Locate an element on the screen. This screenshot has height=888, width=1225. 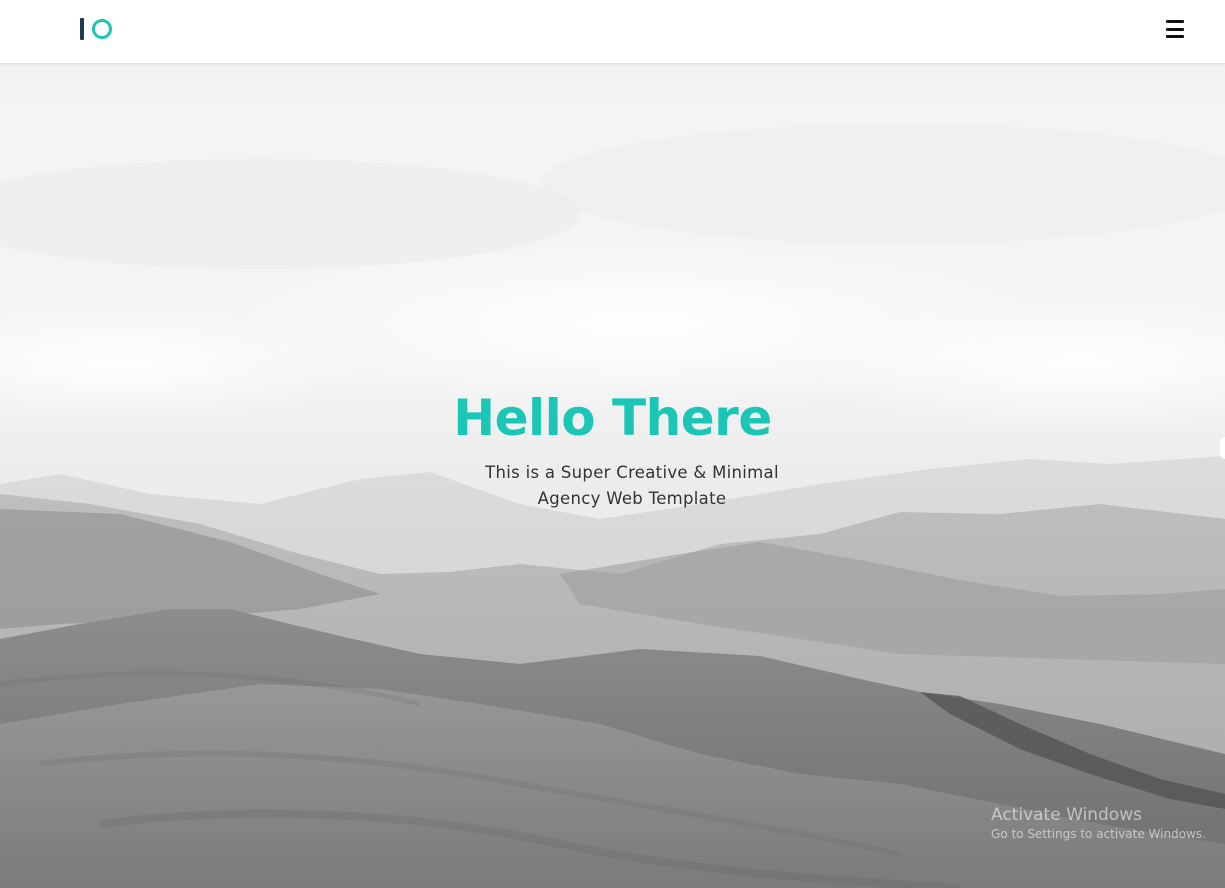
hero-title: Hello There is located at coordinates (612, 418).